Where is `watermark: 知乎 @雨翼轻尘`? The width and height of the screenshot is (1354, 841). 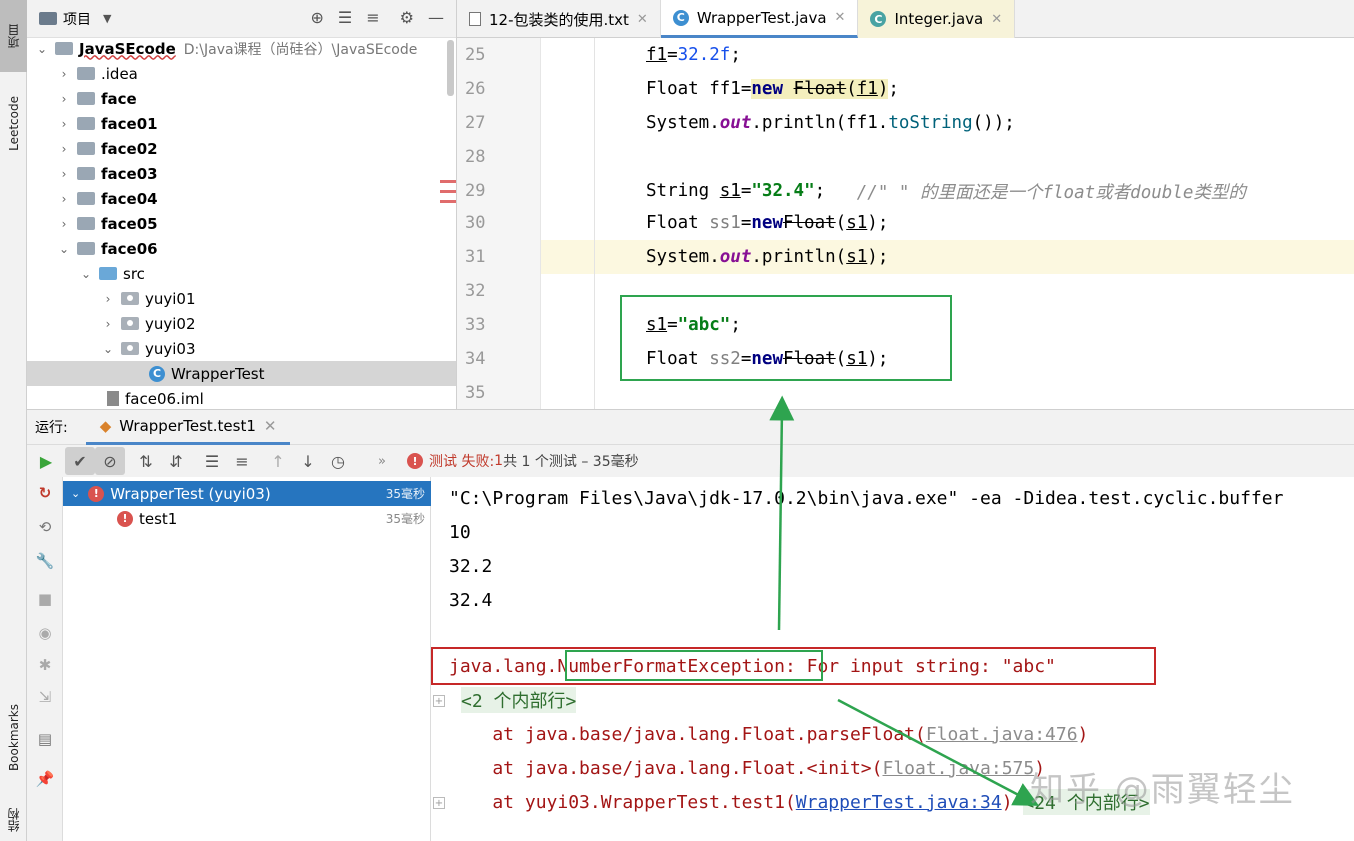
watermark: 知乎 @雨翼轻尘 is located at coordinates (1162, 790).